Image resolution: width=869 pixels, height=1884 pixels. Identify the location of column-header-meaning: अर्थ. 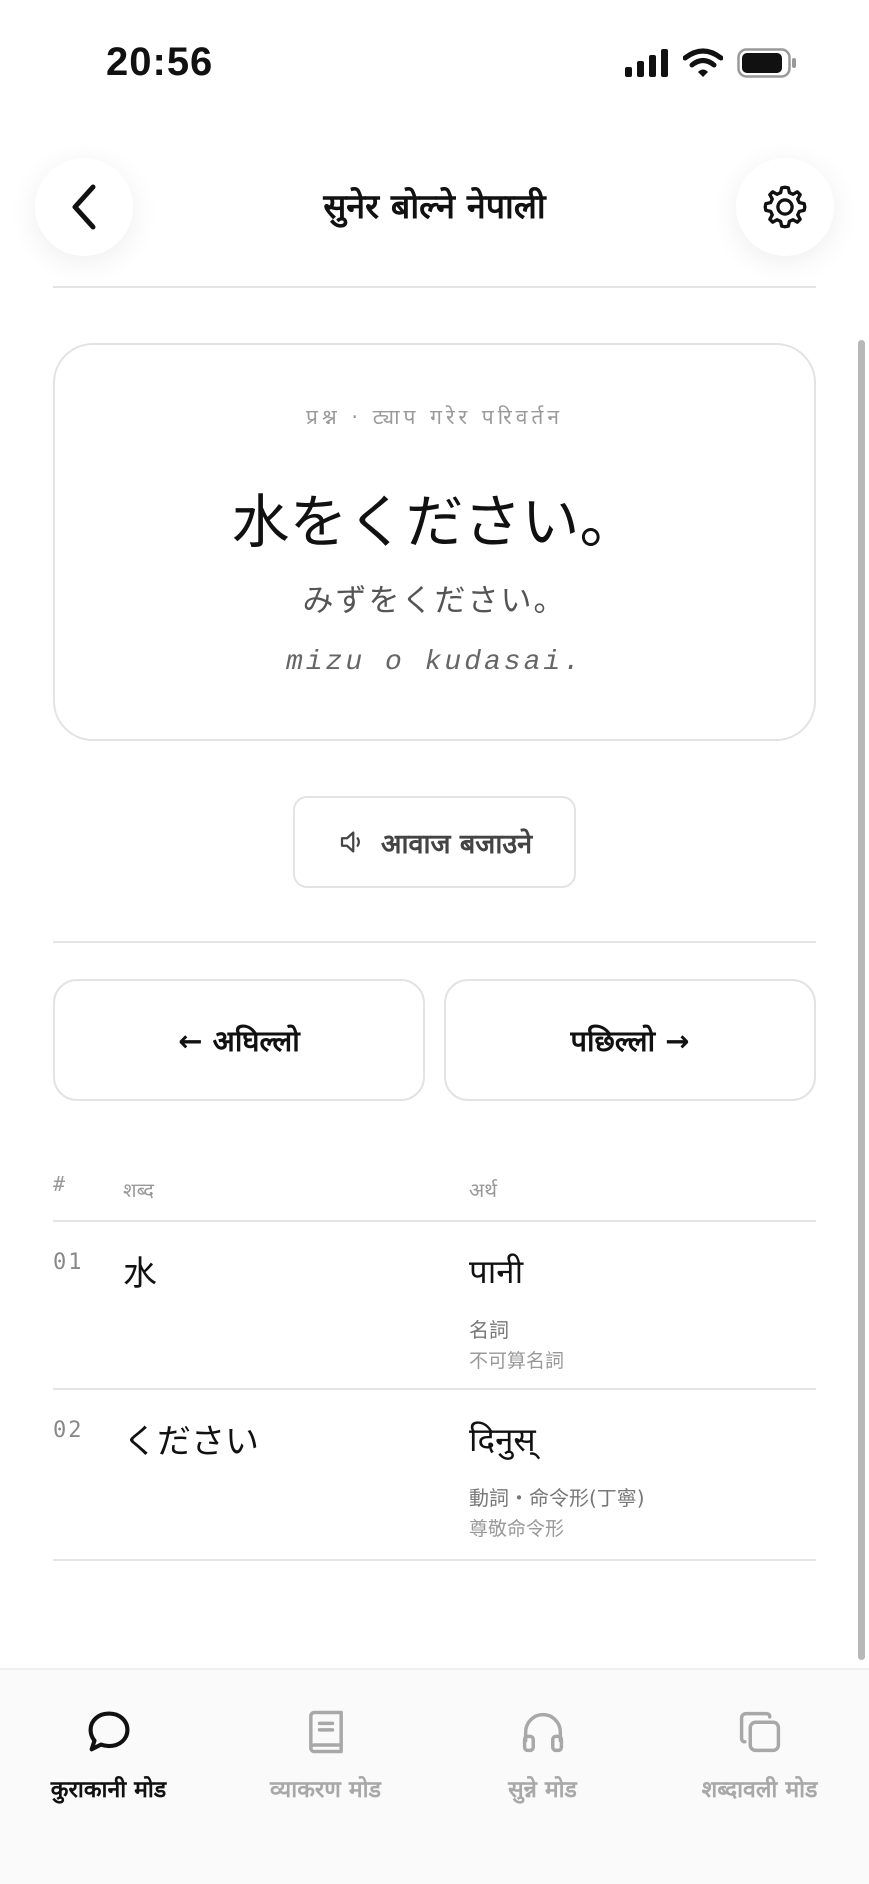
(483, 1190).